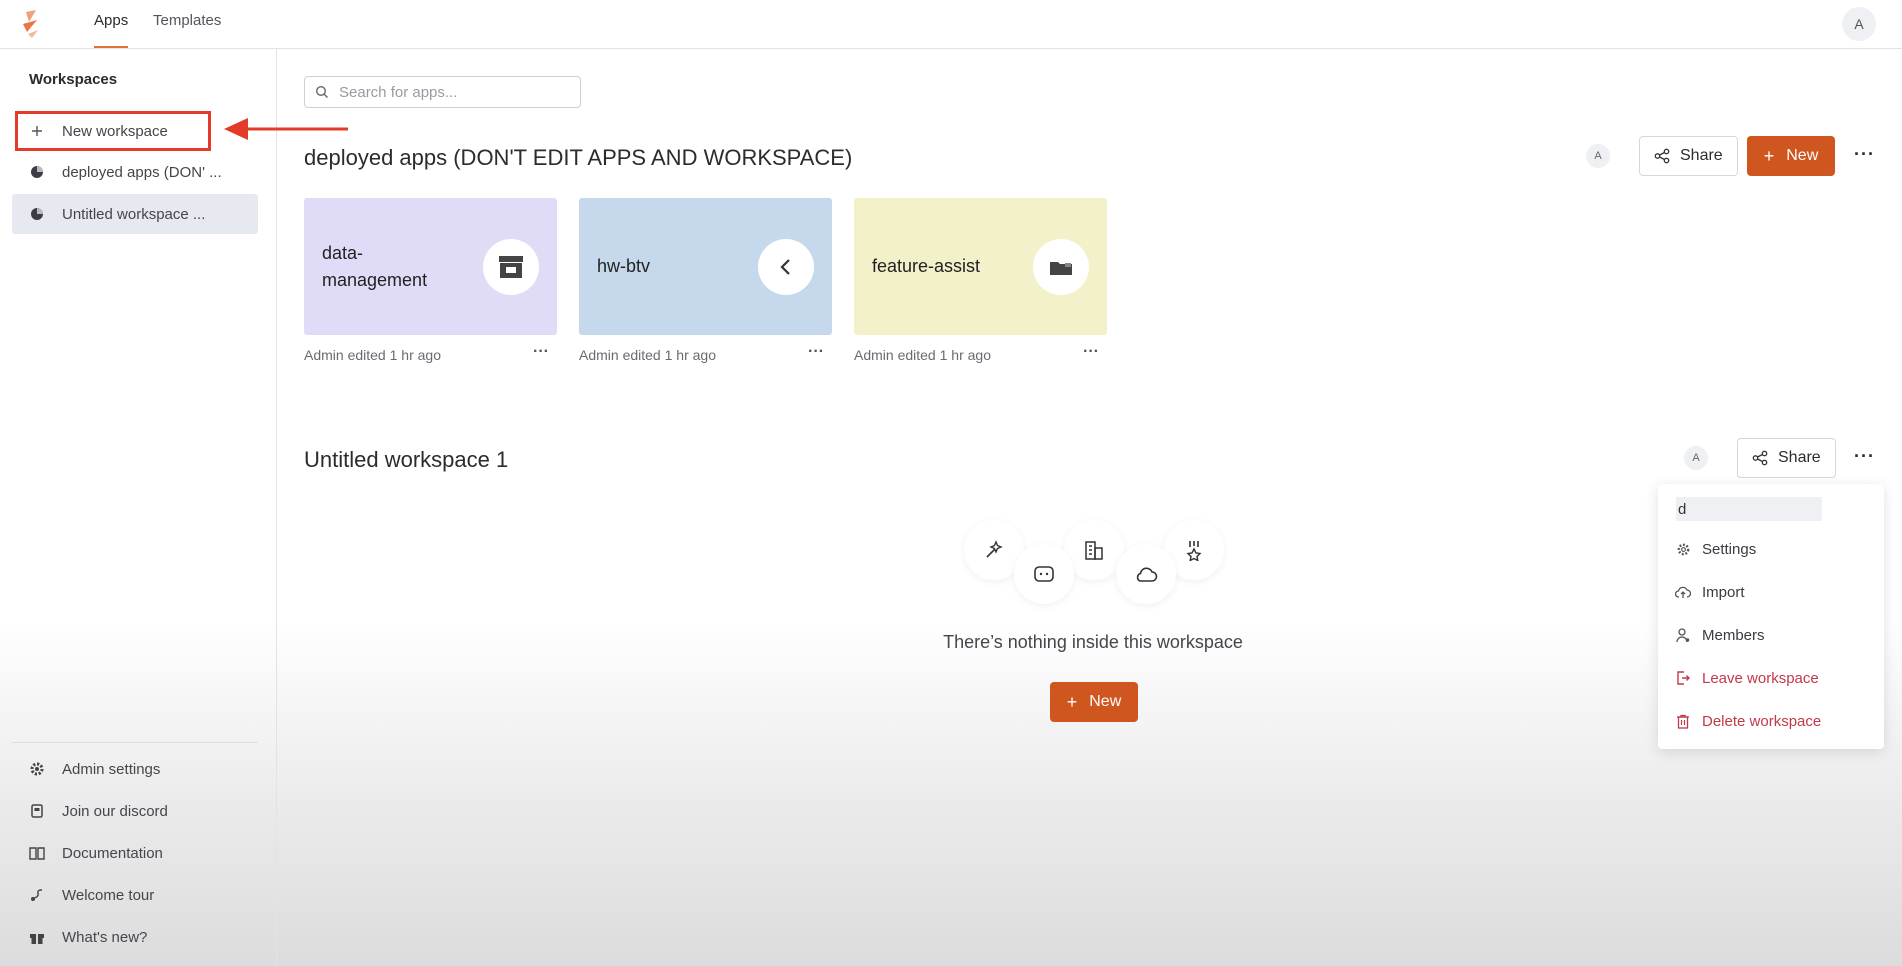 Image resolution: width=1902 pixels, height=966 pixels. I want to click on sidebar-item-label: What's new?, so click(105, 937).